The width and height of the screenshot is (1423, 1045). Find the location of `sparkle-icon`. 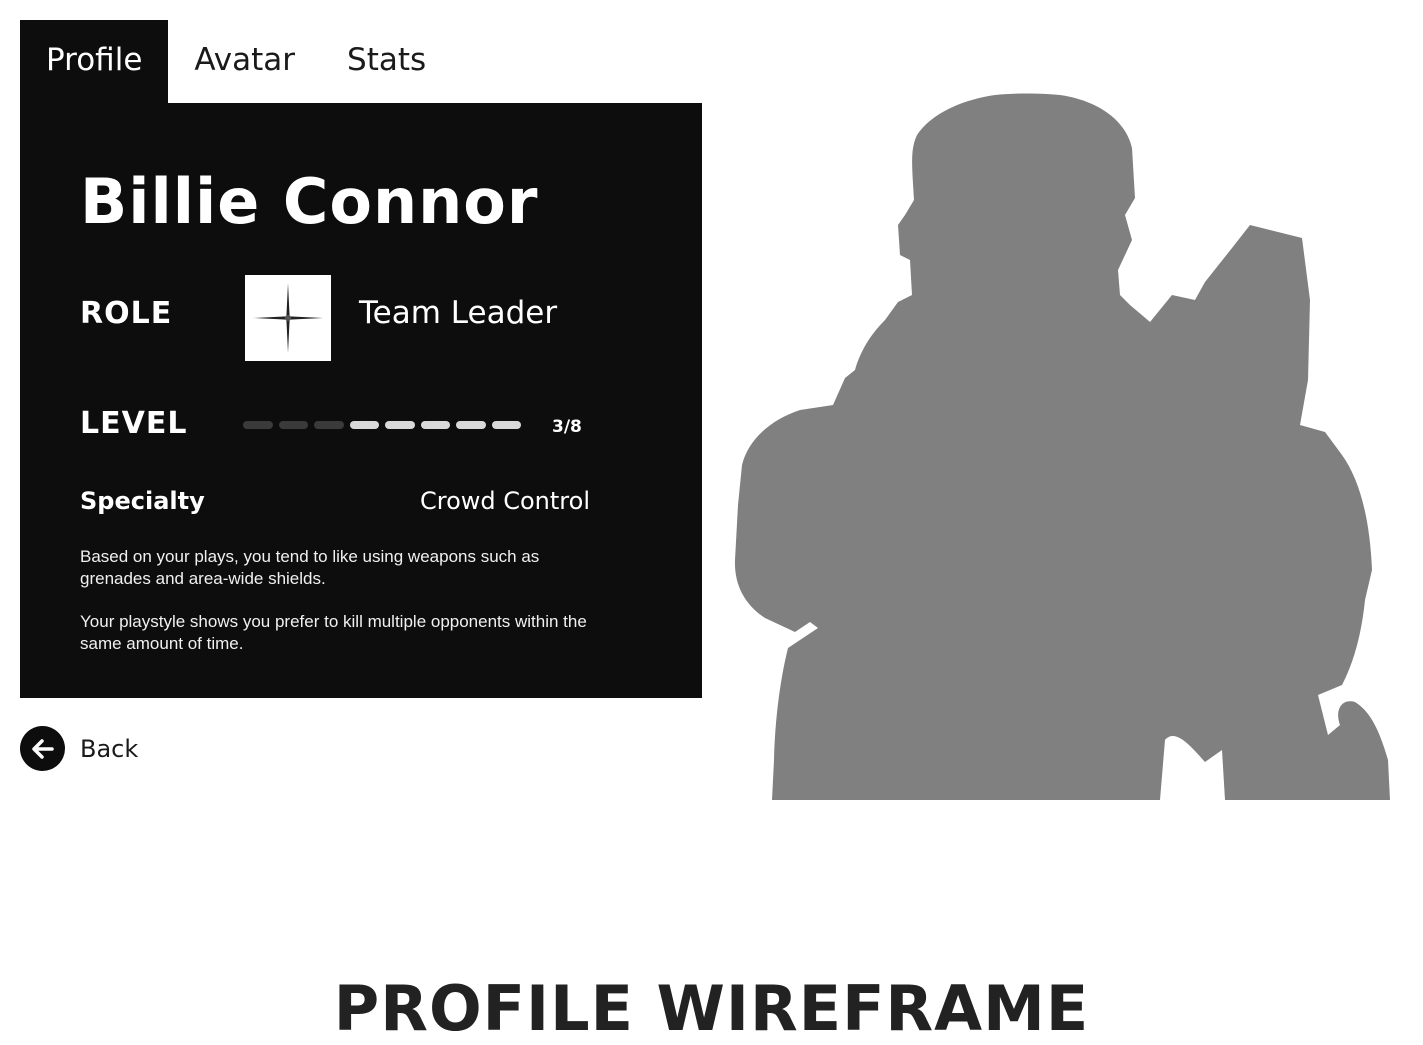

sparkle-icon is located at coordinates (288, 318).